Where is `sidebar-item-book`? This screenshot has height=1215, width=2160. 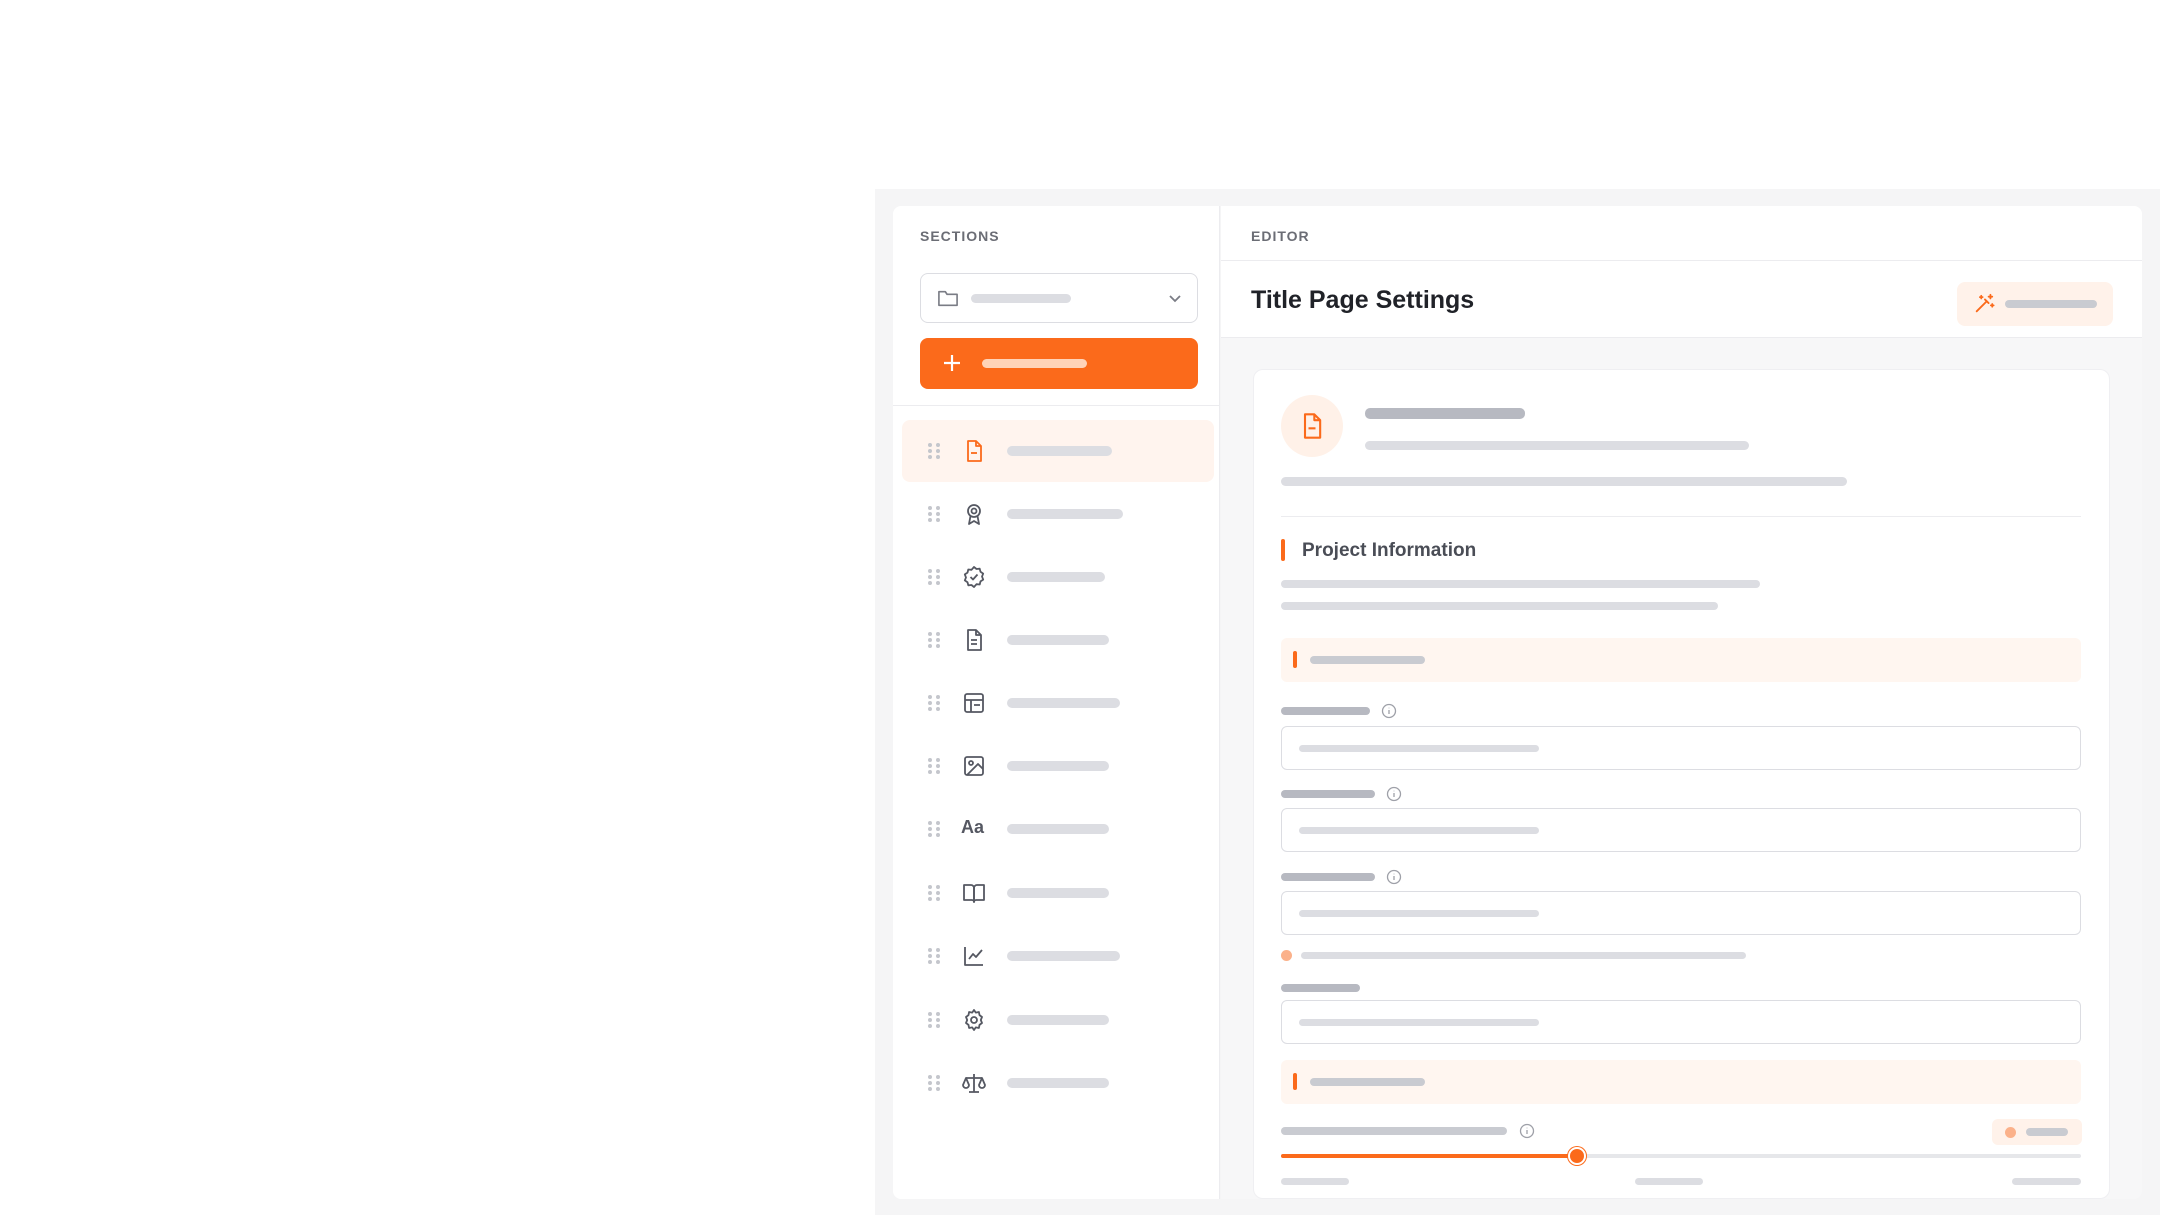 sidebar-item-book is located at coordinates (1058, 893).